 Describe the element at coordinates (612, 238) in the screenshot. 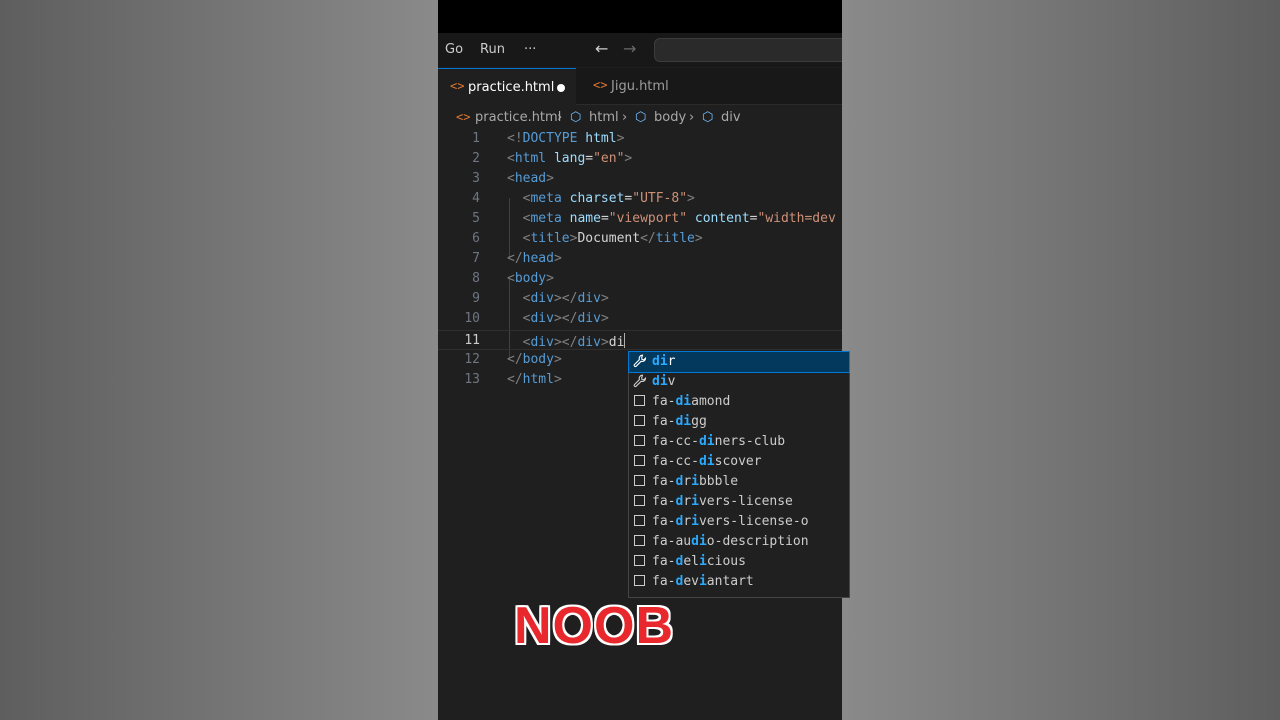

I see `line-content: <title>Document</title>` at that location.